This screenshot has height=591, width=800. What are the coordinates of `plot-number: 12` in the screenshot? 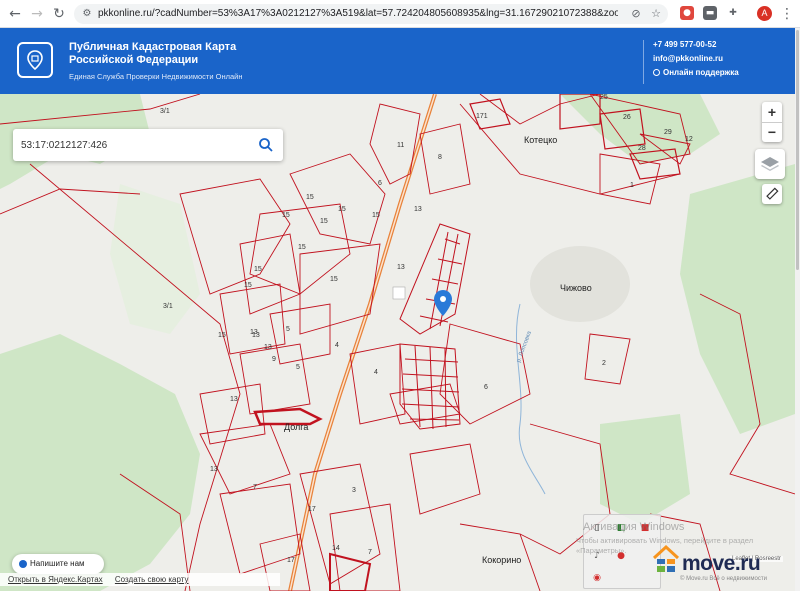 It's located at (689, 139).